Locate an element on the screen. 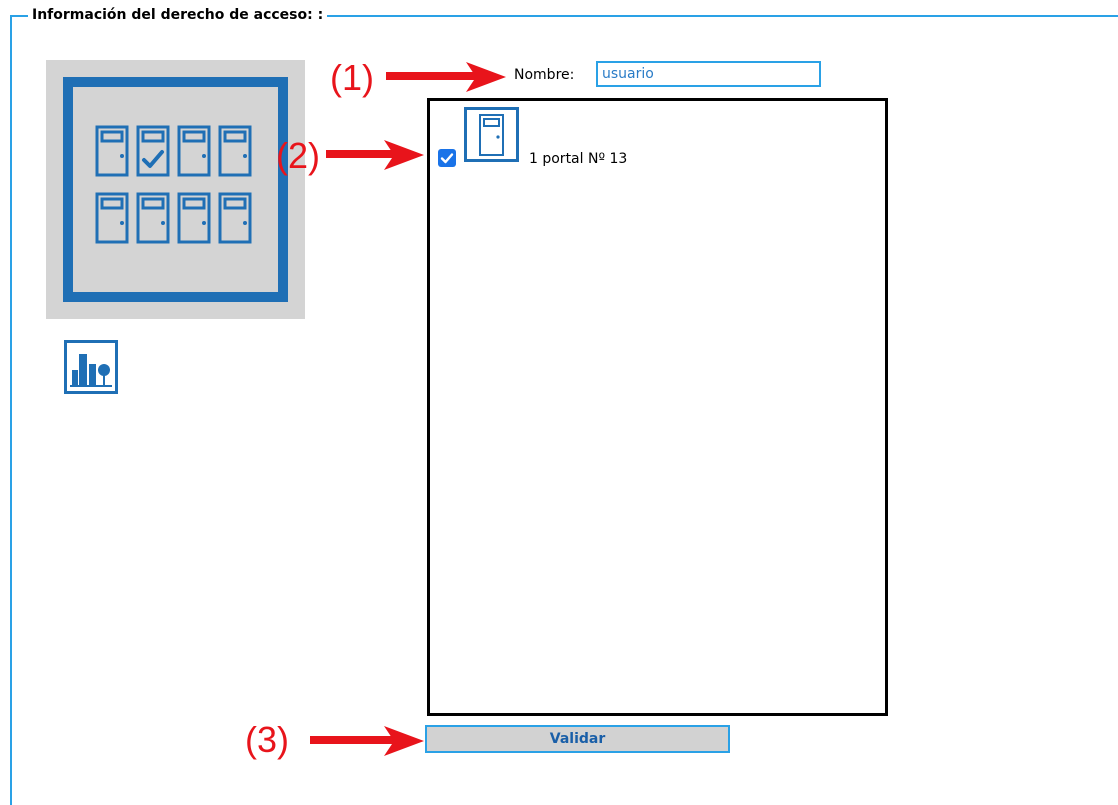 The image size is (1118, 805). checkmark-icon is located at coordinates (447, 158).